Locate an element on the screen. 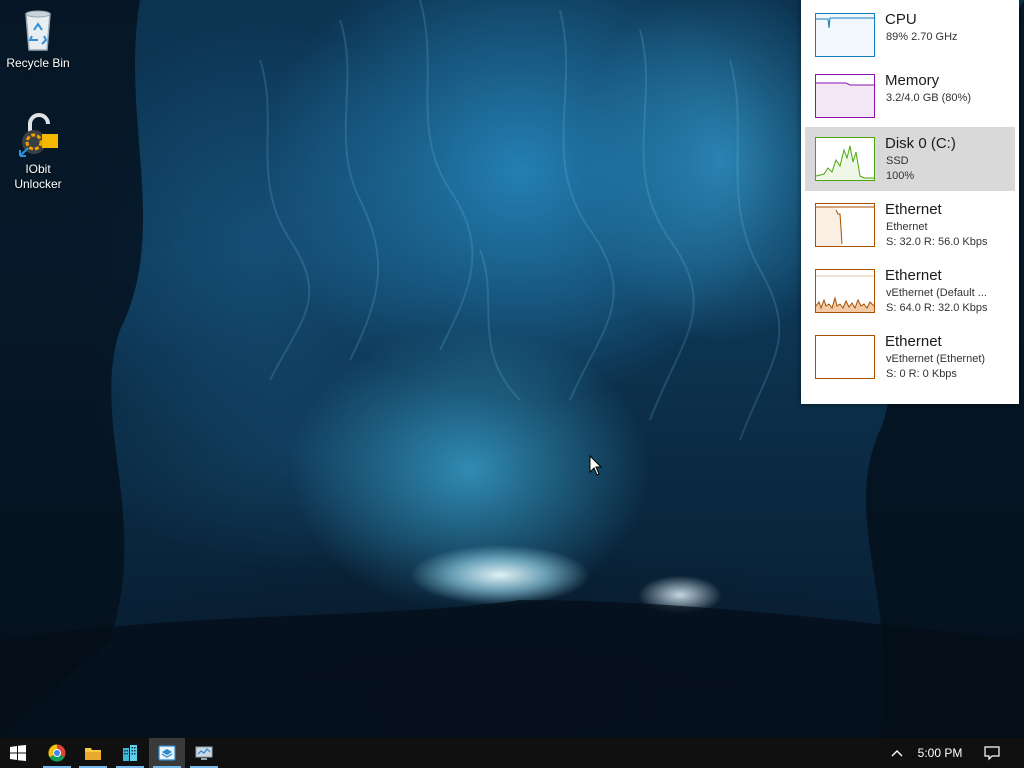  show-hidden-icons-button is located at coordinates (897, 753).